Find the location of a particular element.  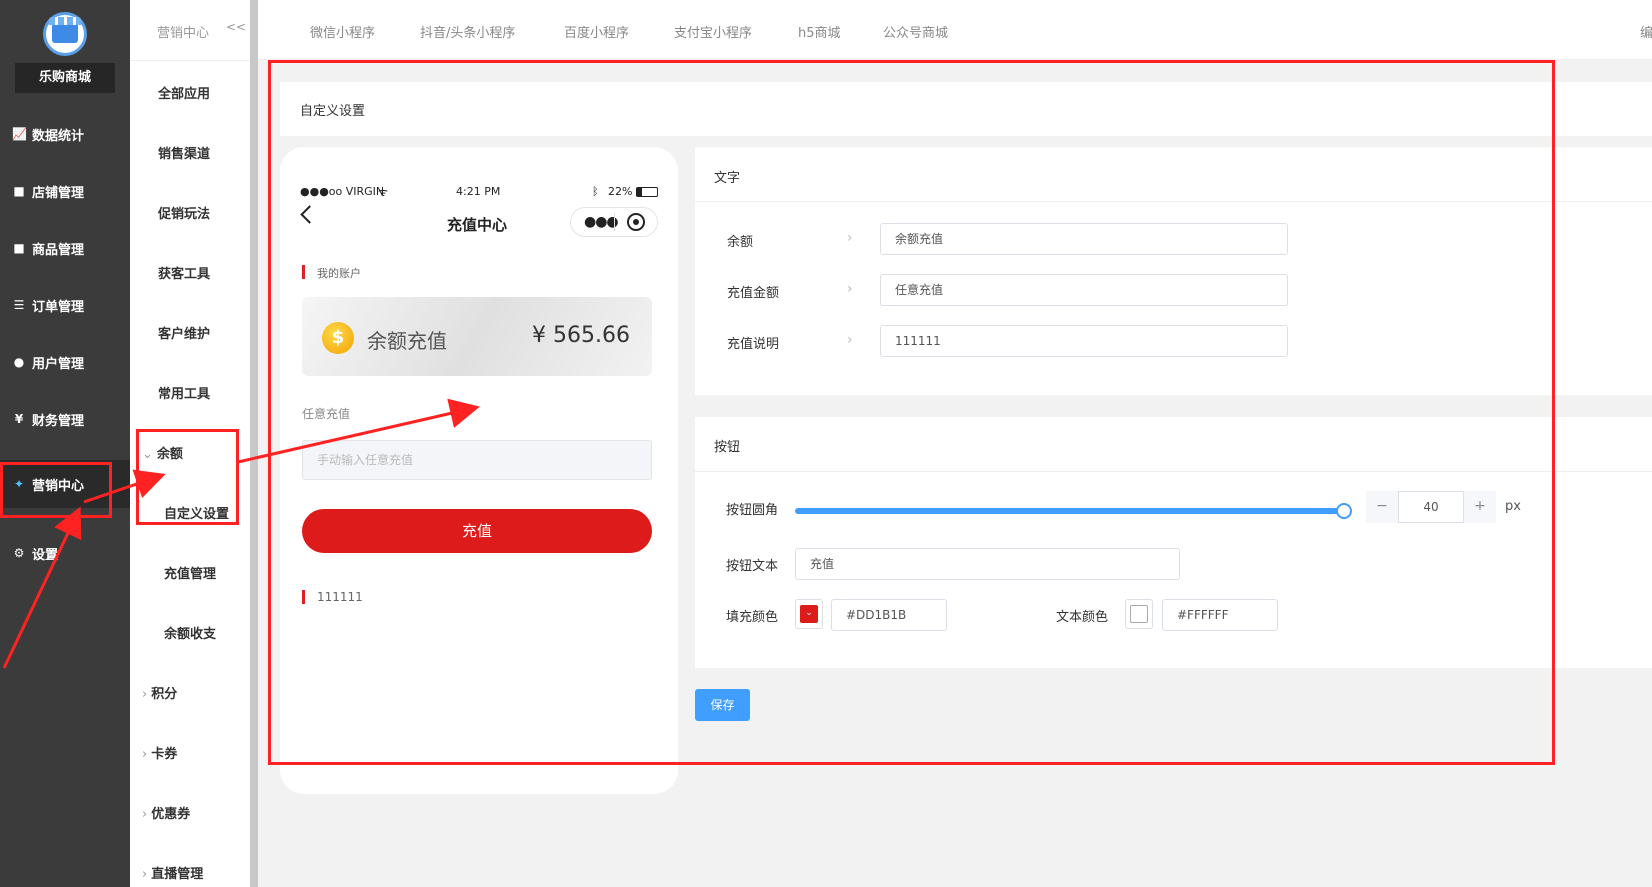

arrow-to-custom is located at coordinates (124, 486).